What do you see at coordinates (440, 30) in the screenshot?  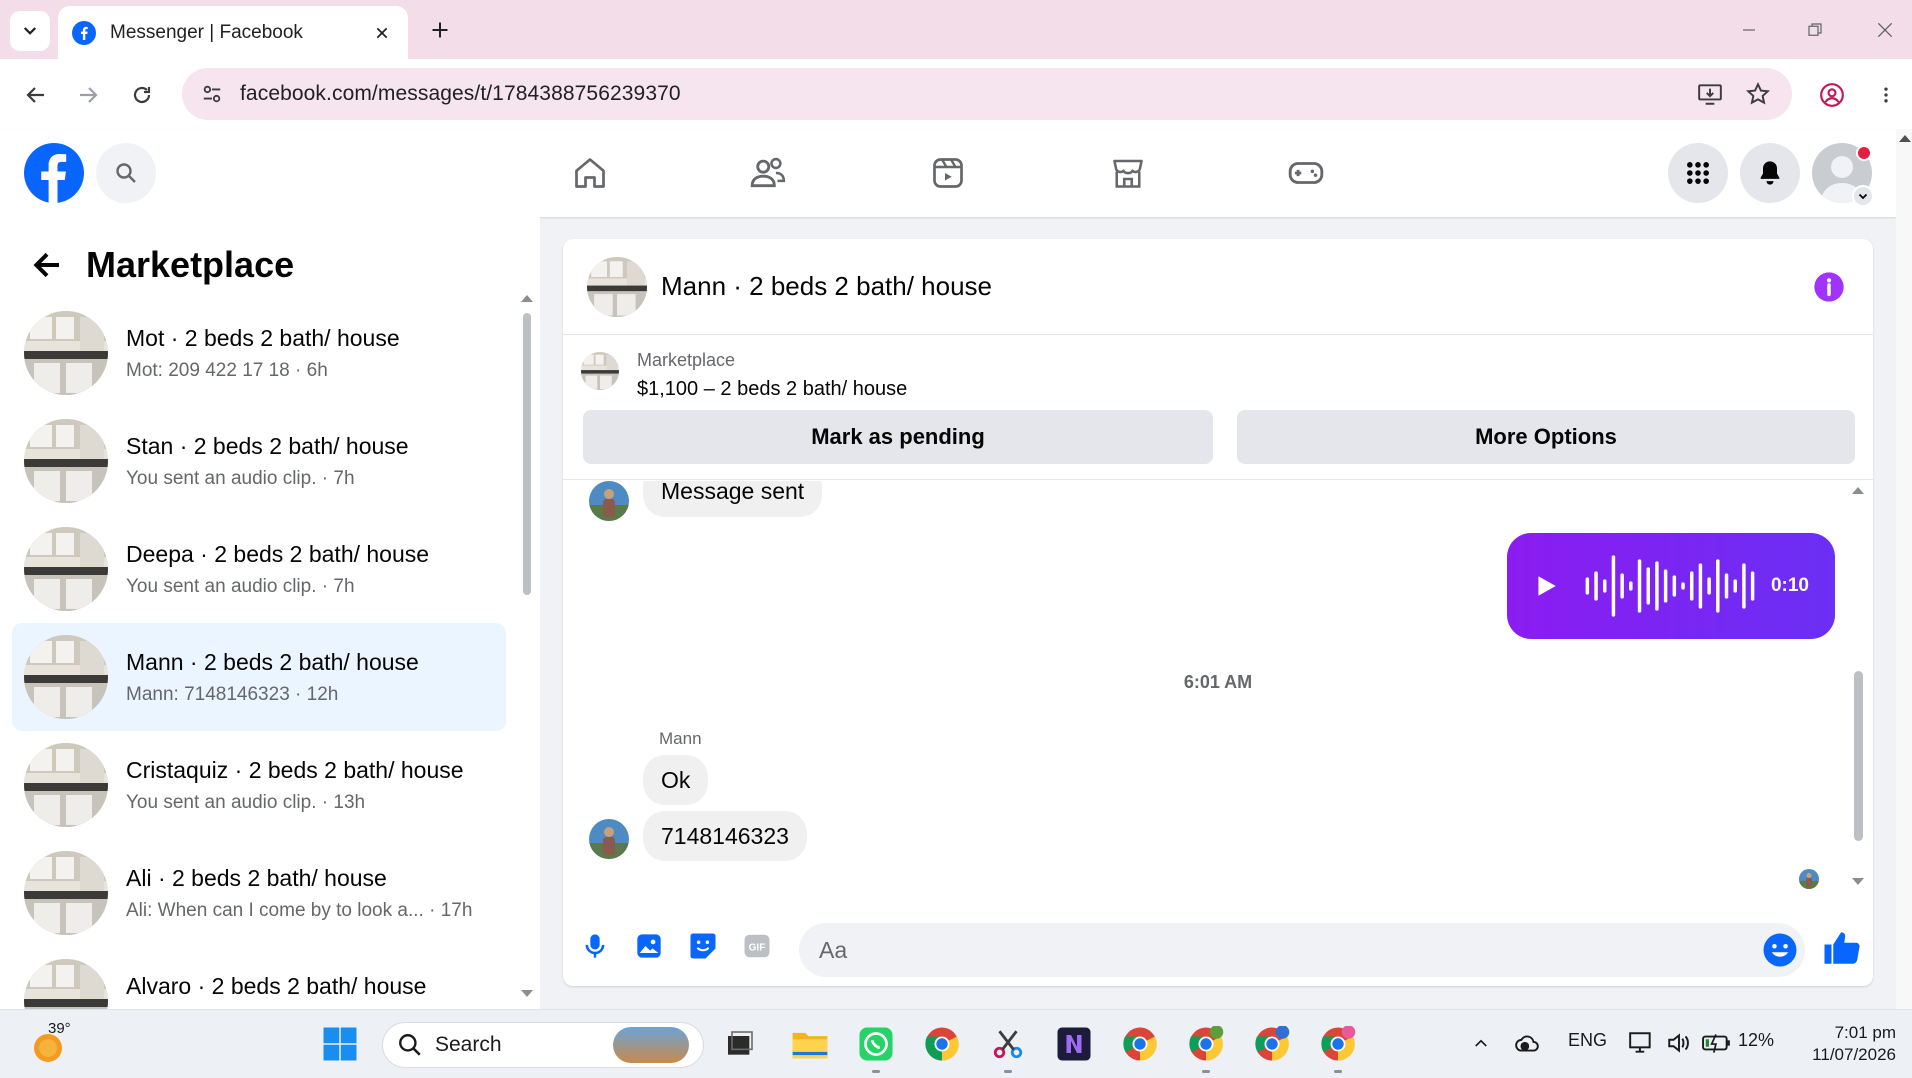 I see `new-tab-button` at bounding box center [440, 30].